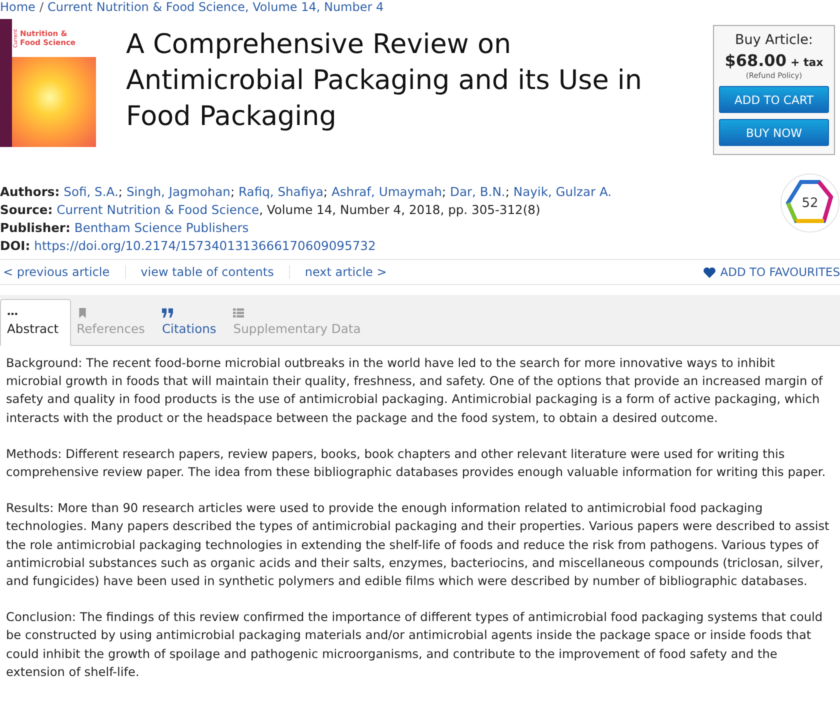 This screenshot has height=705, width=840. What do you see at coordinates (161, 228) in the screenshot?
I see `meta-link: Bentham Science Publishers` at bounding box center [161, 228].